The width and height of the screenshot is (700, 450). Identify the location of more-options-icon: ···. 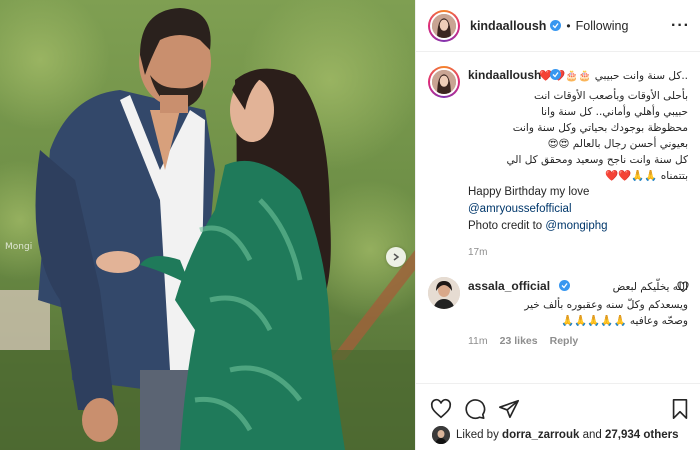
(680, 26).